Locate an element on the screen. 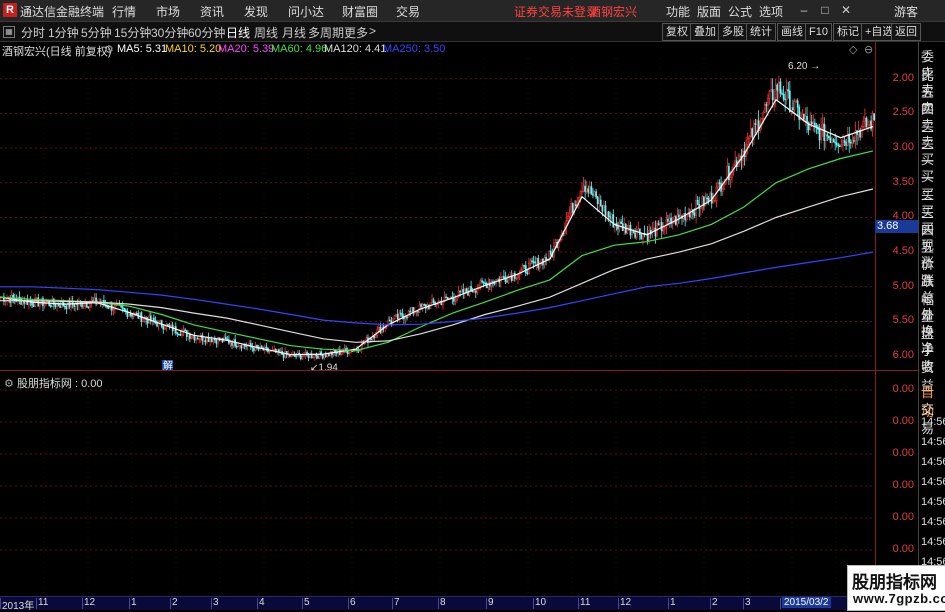  tool-f10: F10 is located at coordinates (818, 32).